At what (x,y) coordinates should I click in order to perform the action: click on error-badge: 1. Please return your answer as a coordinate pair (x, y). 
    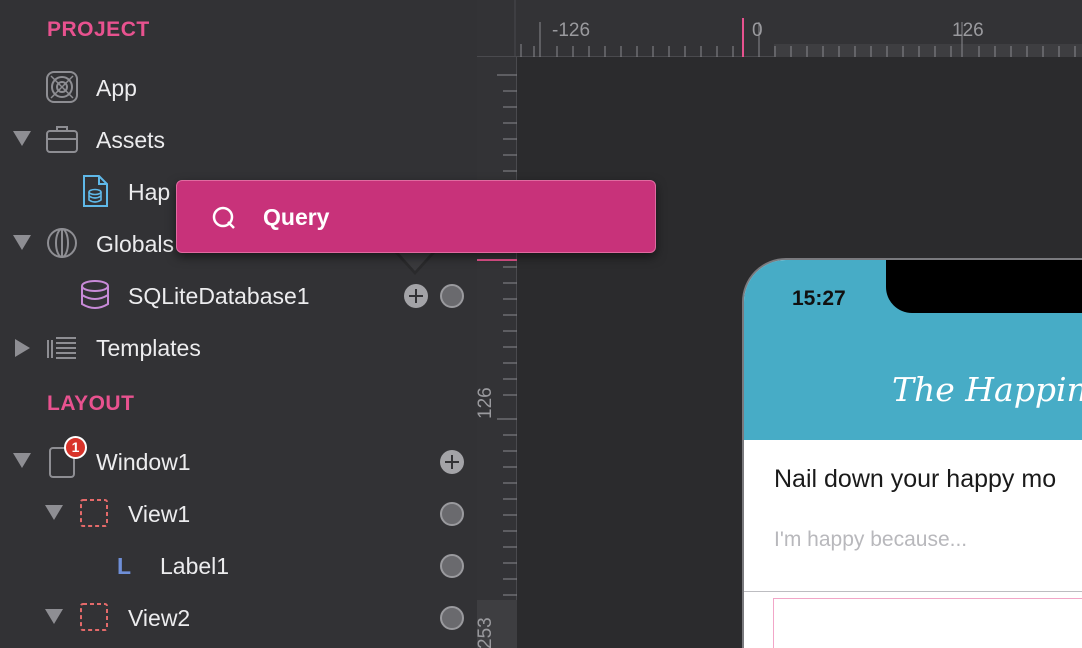
    Looking at the image, I should click on (75, 447).